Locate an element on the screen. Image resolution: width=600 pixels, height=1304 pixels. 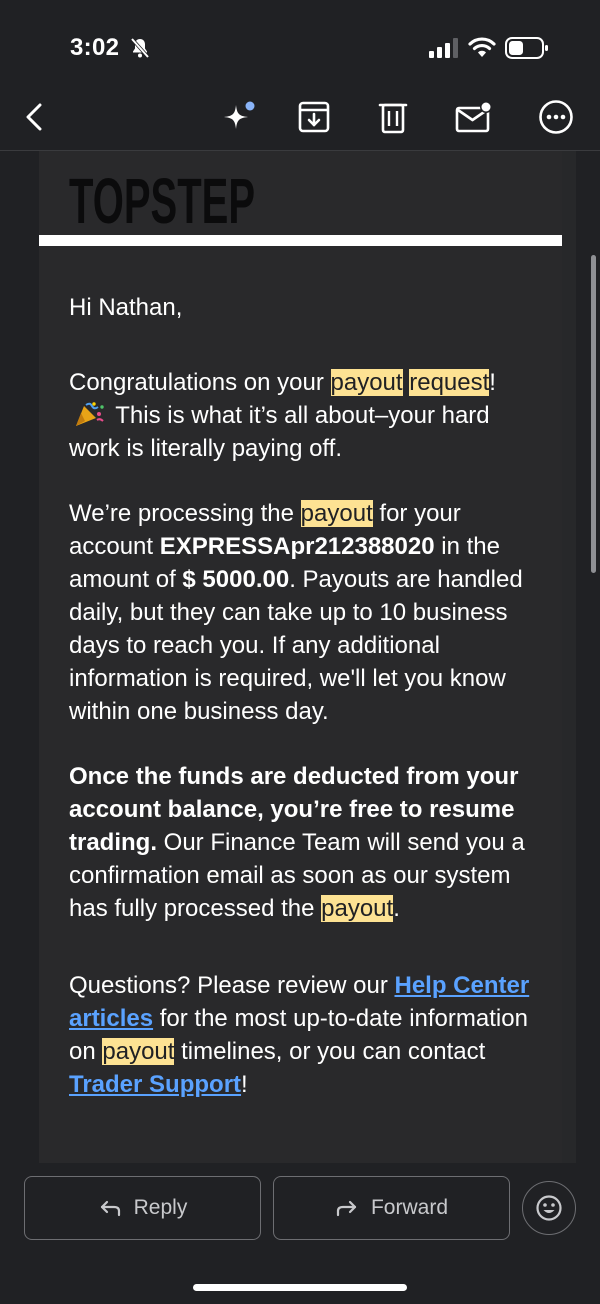
battery-icon is located at coordinates (526, 48).